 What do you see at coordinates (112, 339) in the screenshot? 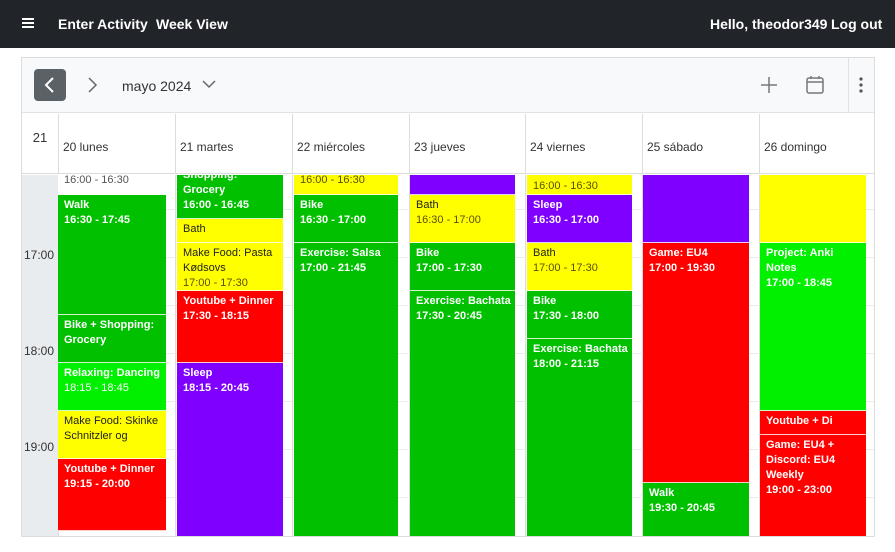
I see `event-mon-bike-shopping: Bike + Shopping: Grocery` at bounding box center [112, 339].